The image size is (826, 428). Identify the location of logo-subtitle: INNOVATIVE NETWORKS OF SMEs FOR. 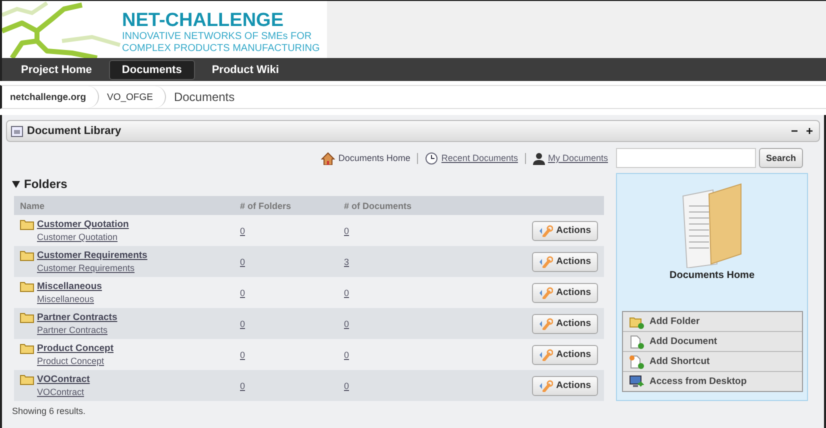
(217, 37).